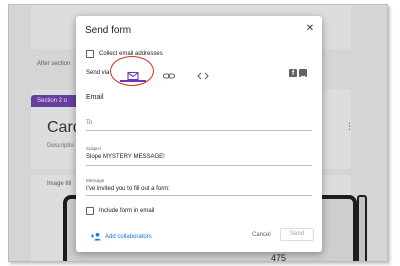  I want to click on include-form-checkbox, so click(90, 211).